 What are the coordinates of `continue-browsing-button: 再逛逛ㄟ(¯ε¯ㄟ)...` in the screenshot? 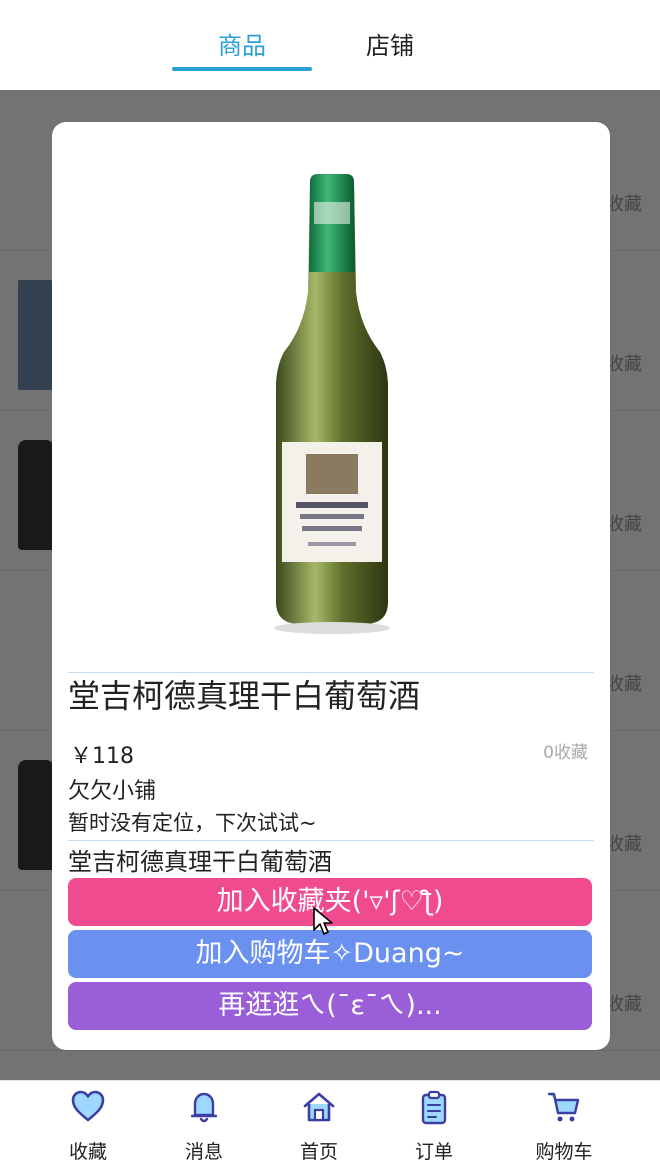 It's located at (330, 1006).